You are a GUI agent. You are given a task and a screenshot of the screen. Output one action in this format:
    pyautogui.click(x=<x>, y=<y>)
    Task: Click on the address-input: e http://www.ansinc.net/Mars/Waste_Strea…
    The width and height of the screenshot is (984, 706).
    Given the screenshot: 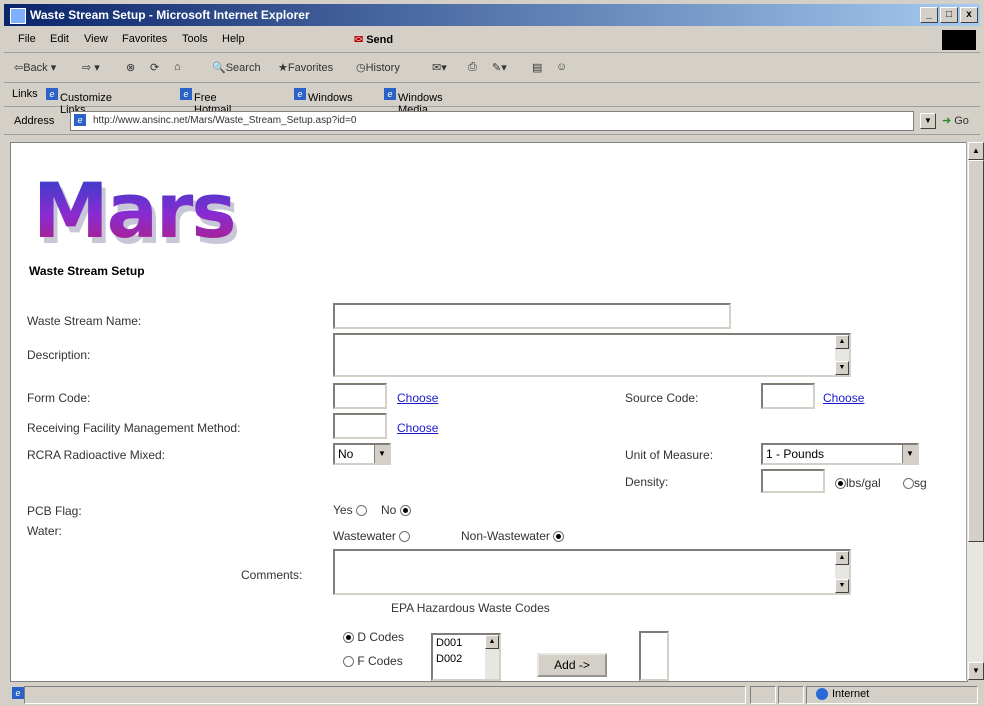 What is the action you would take?
    pyautogui.click(x=492, y=121)
    